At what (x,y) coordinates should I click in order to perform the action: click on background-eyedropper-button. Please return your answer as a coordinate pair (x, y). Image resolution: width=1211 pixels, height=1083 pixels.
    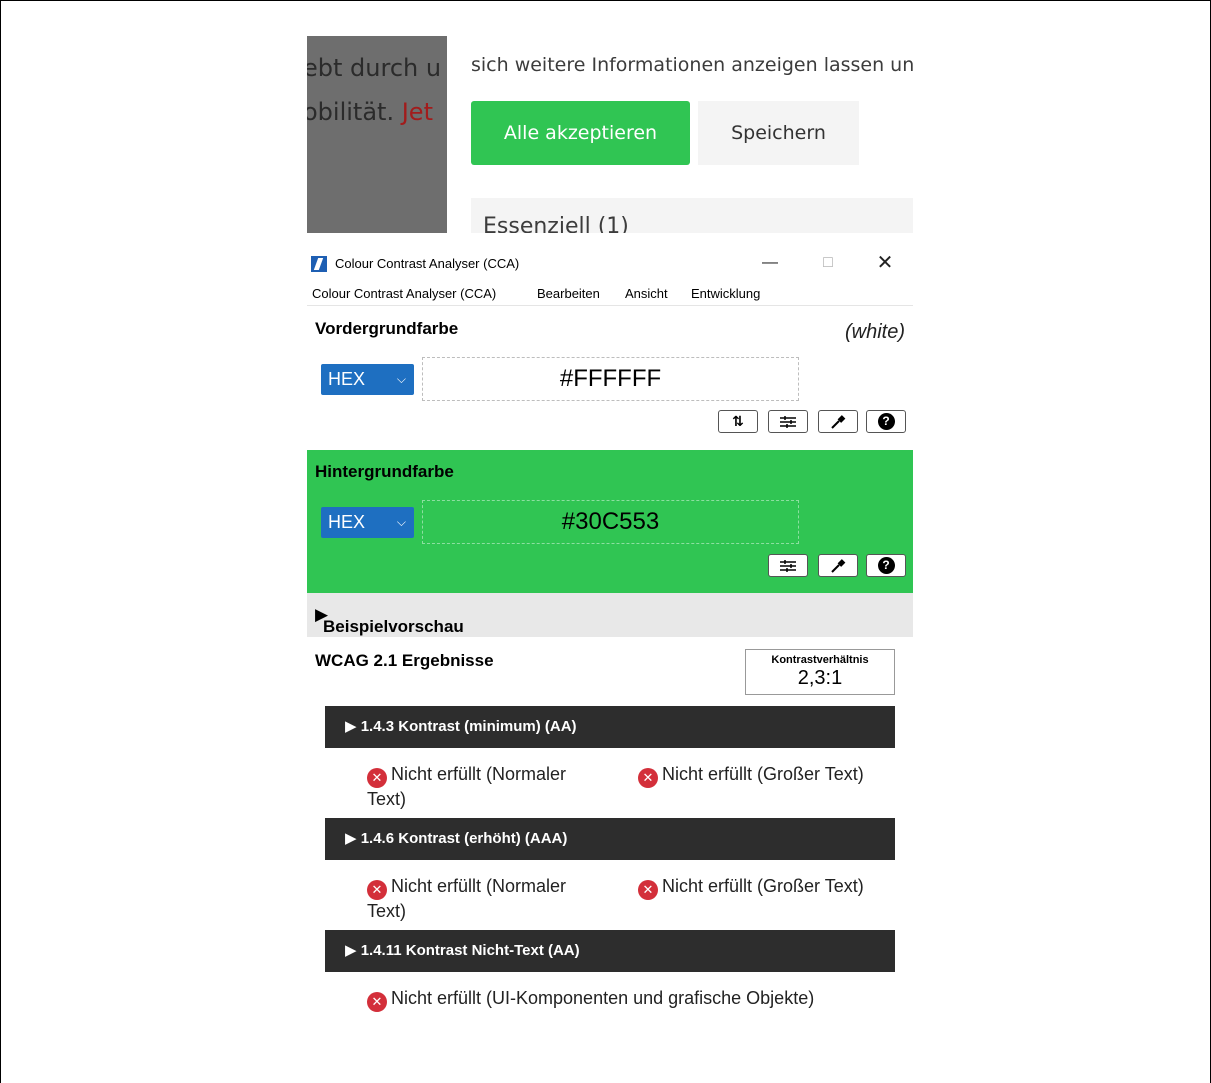
    Looking at the image, I should click on (838, 565).